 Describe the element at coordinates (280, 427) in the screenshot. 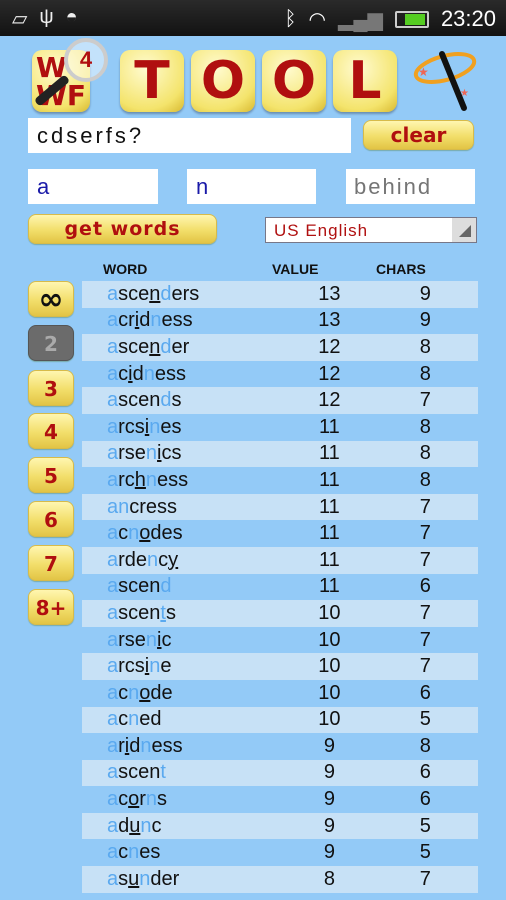

I see `table-row: arcsines 11 8` at that location.